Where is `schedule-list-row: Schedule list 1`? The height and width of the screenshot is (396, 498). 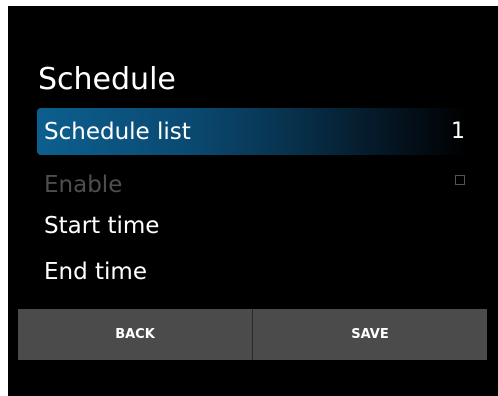
schedule-list-row: Schedule list 1 is located at coordinates (252, 131).